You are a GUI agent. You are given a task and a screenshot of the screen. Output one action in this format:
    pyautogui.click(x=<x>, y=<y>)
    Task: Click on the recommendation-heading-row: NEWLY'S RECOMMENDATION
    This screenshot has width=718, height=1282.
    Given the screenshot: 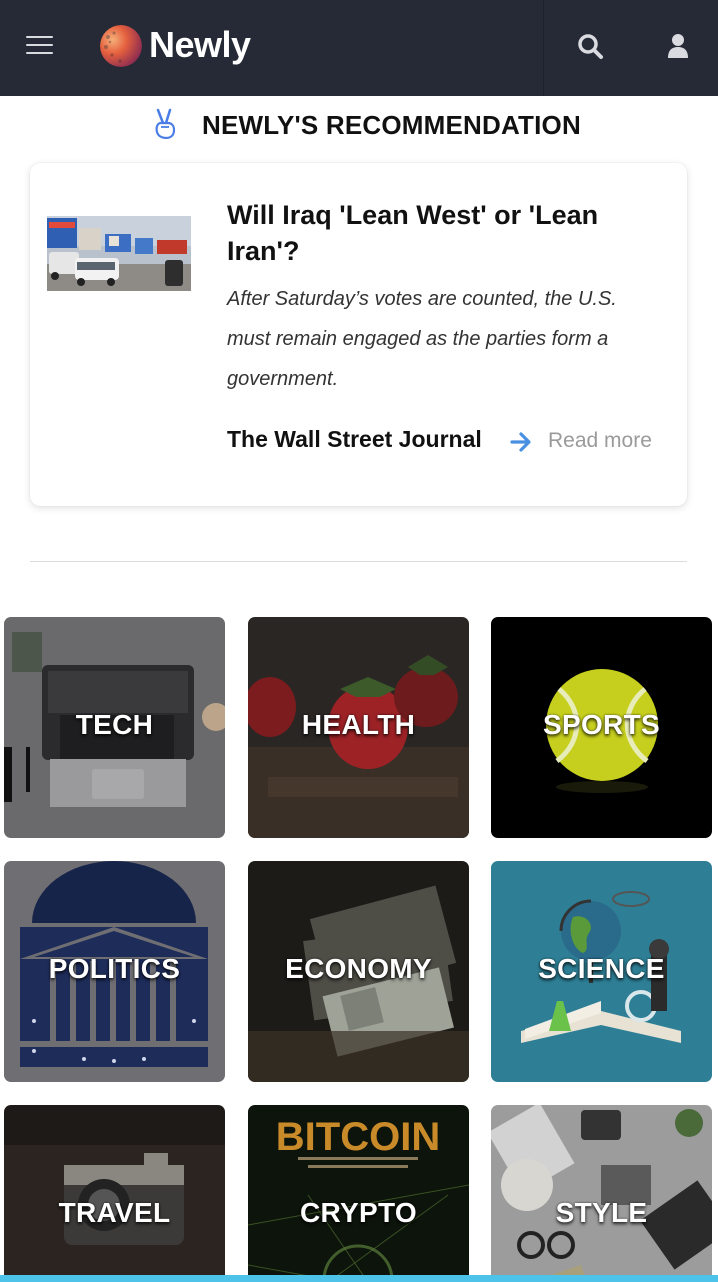 What is the action you would take?
    pyautogui.click(x=359, y=126)
    